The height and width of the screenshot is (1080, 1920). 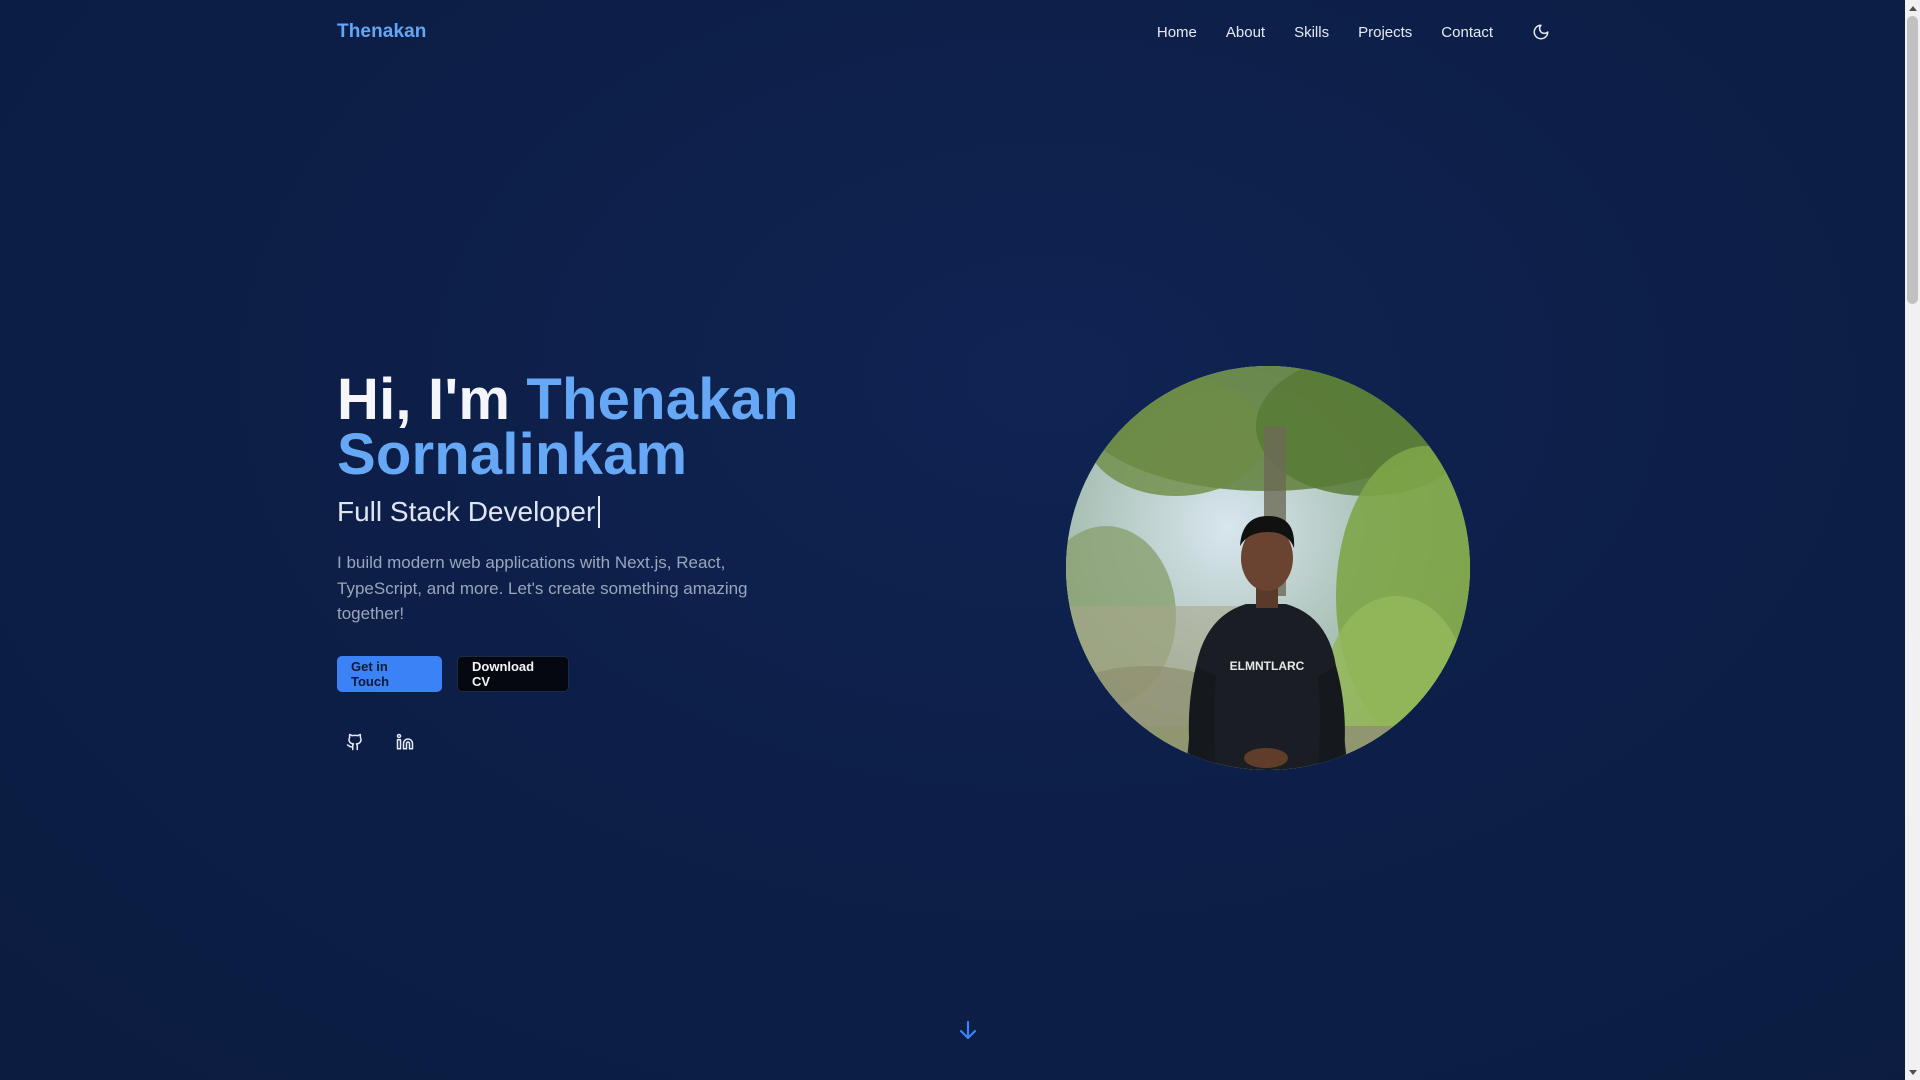 I want to click on arrow-down-icon, so click(x=968, y=1030).